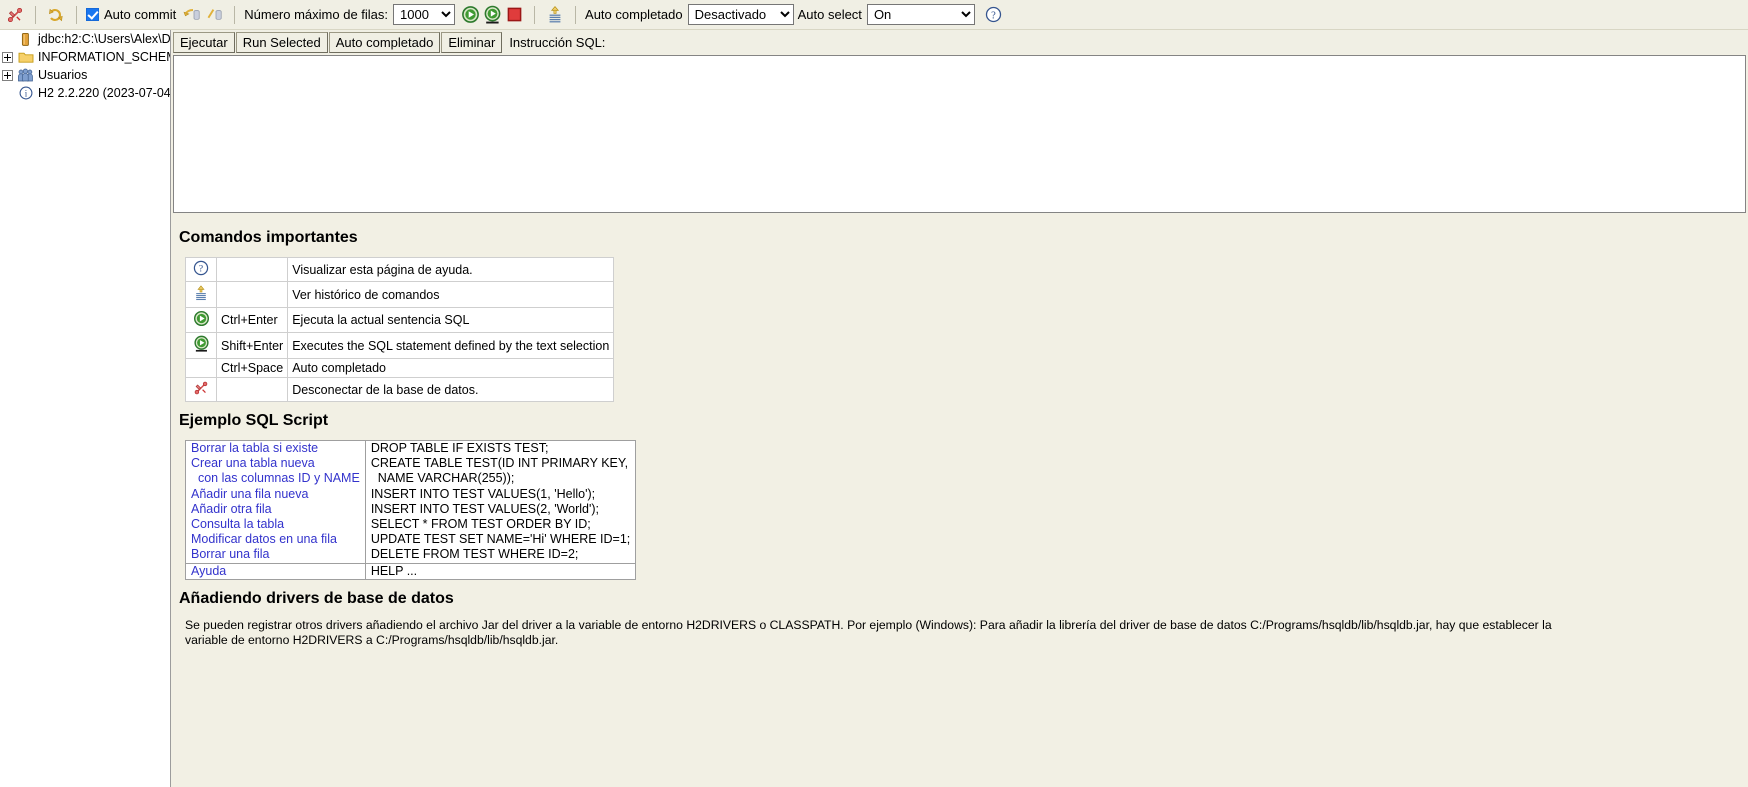 Image resolution: width=1748 pixels, height=787 pixels. Describe the element at coordinates (275, 509) in the screenshot. I see `script-description: Añadir otra fila` at that location.